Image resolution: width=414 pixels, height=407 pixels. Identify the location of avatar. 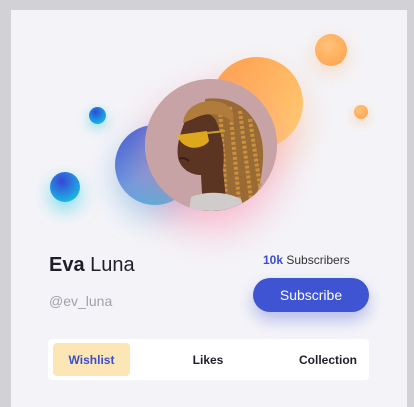
(211, 145).